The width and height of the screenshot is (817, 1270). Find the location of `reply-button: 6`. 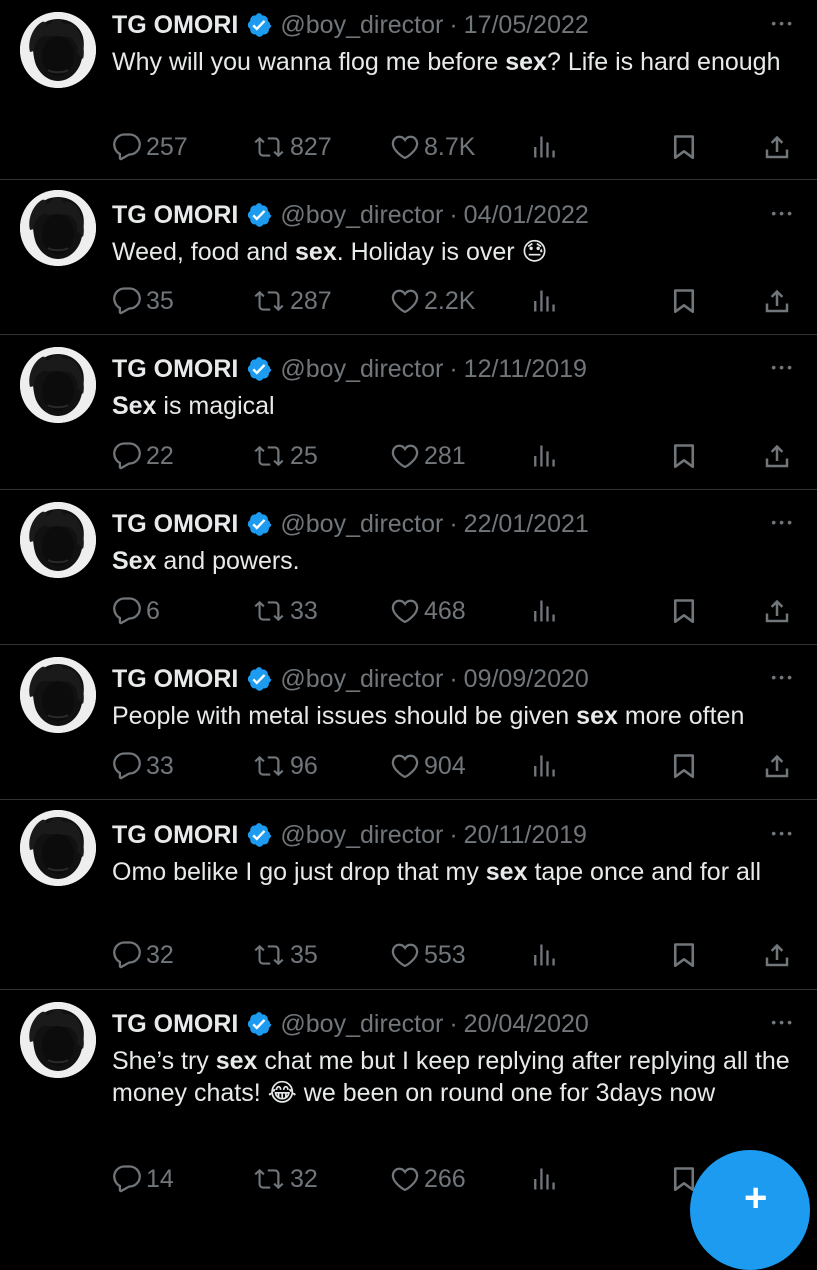

reply-button: 6 is located at coordinates (136, 611).